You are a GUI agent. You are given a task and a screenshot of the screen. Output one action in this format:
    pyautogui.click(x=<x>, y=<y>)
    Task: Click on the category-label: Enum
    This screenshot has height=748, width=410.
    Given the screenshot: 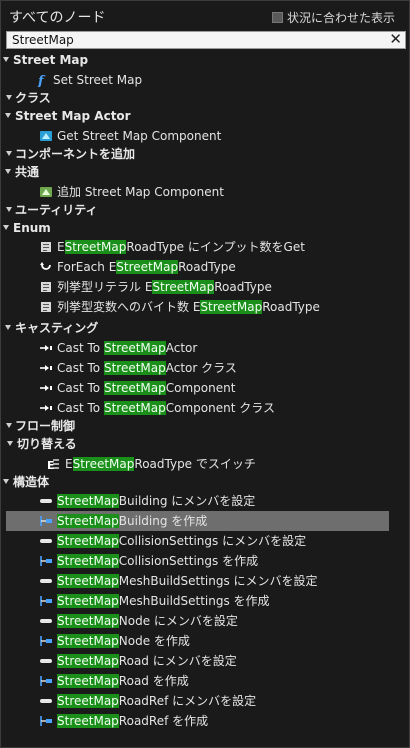 What is the action you would take?
    pyautogui.click(x=32, y=228)
    